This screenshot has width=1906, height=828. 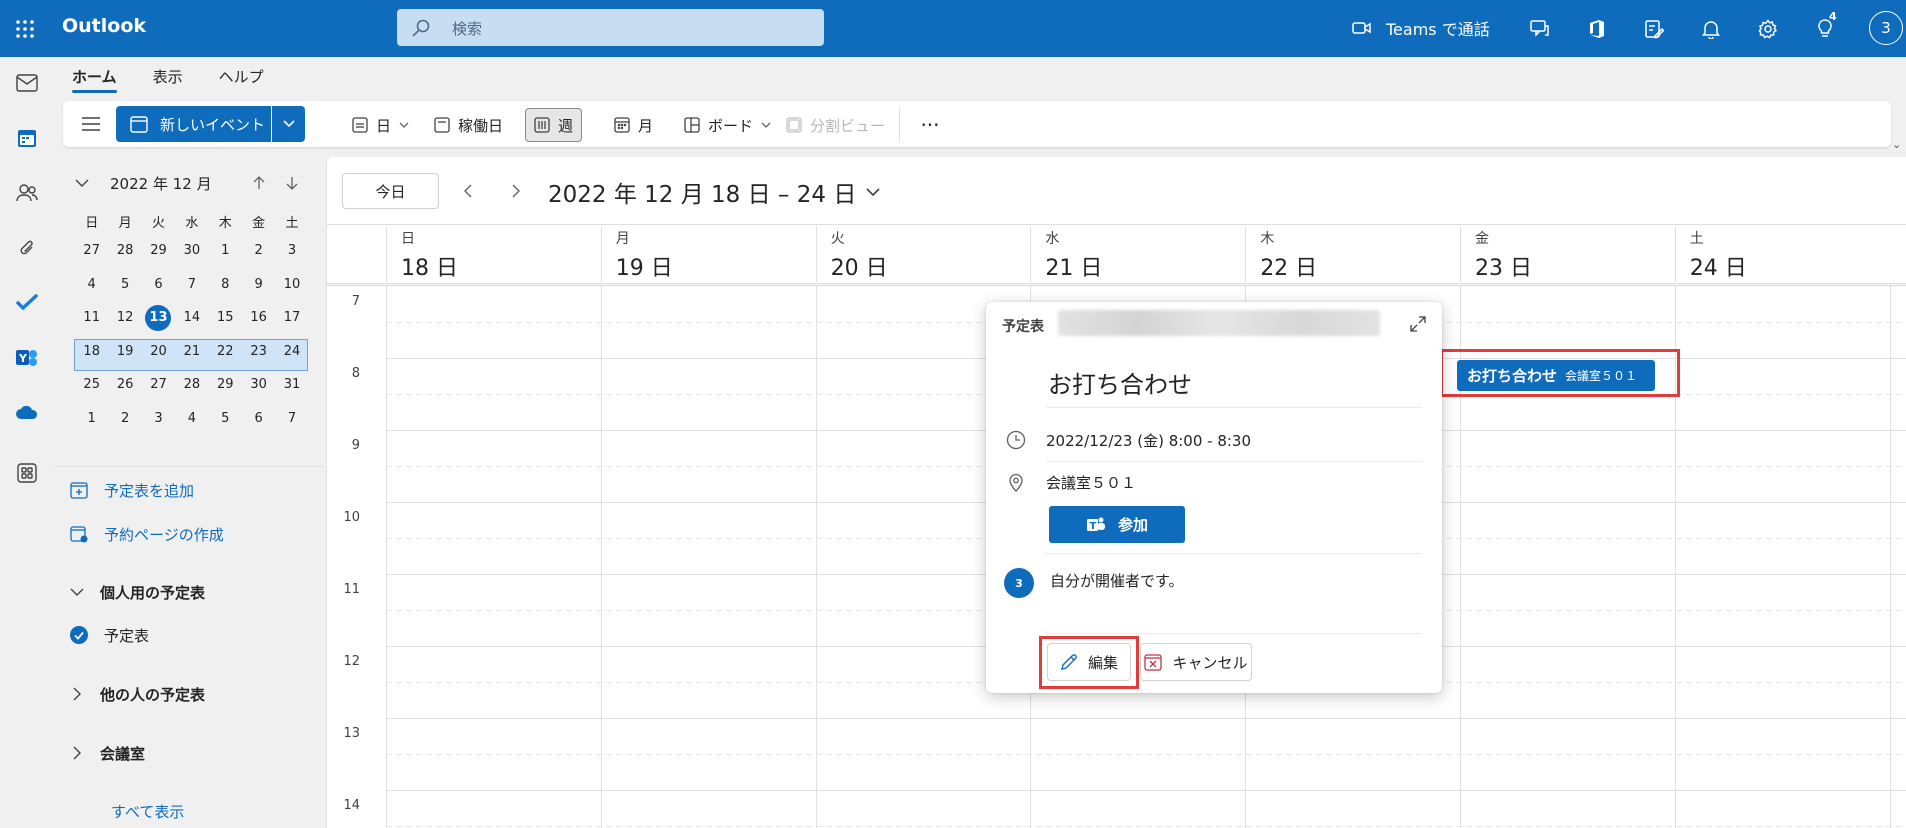 What do you see at coordinates (835, 125) in the screenshot?
I see `split-view-button: 分割ビュー` at bounding box center [835, 125].